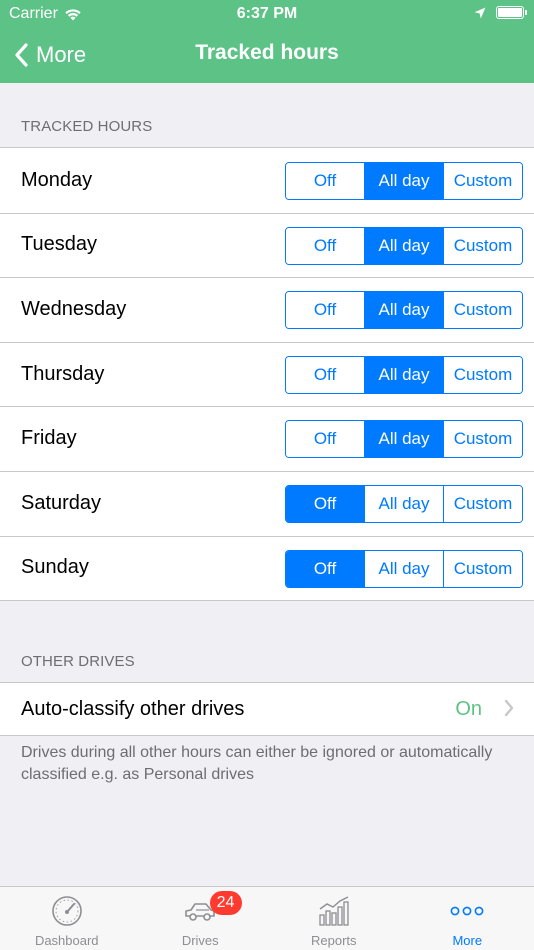  I want to click on day-label: Friday, so click(49, 438).